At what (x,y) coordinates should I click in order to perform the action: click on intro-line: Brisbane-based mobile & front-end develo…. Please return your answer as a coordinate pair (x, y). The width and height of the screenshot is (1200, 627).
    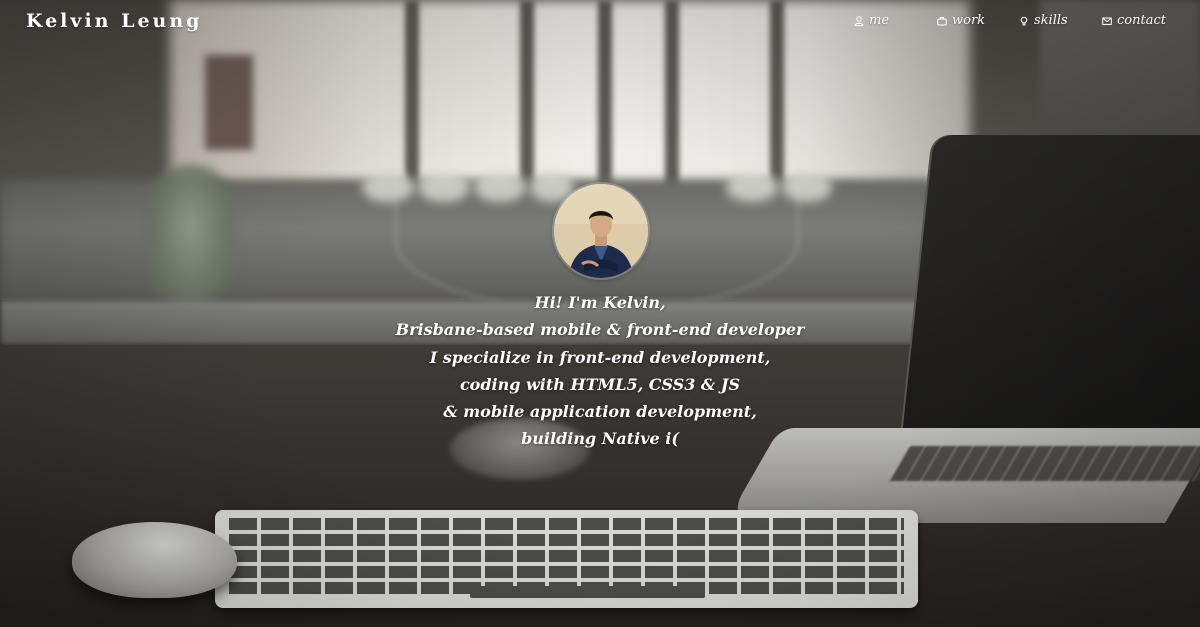
    Looking at the image, I should click on (600, 330).